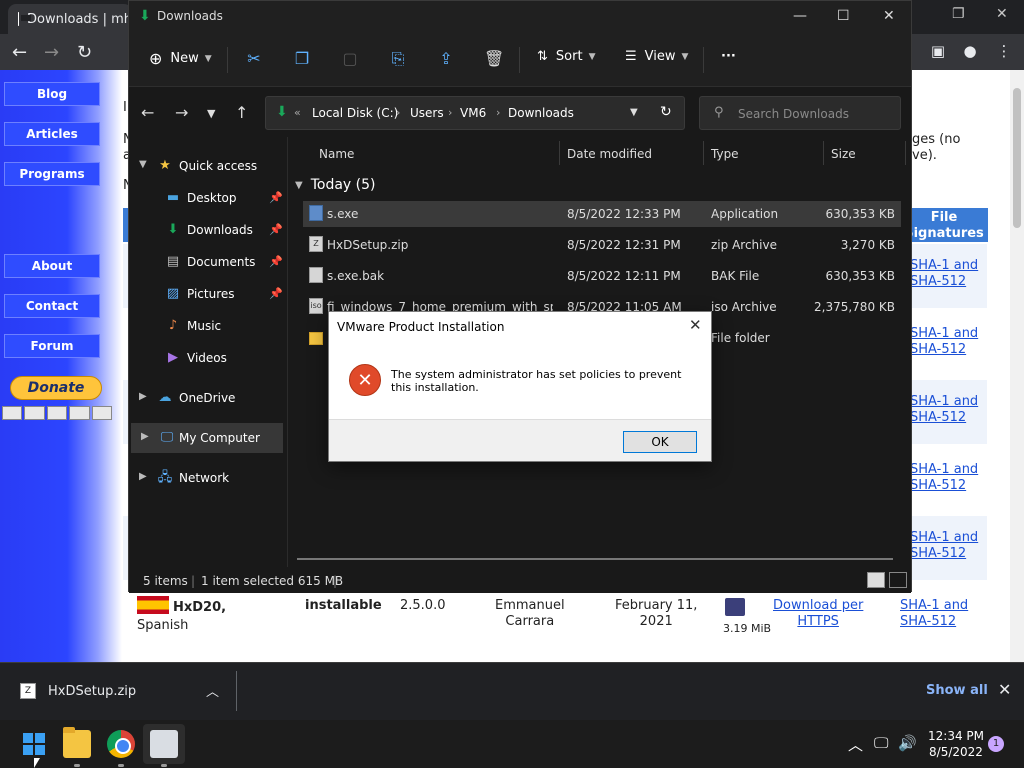 This screenshot has height=768, width=1024. What do you see at coordinates (84, 52) in the screenshot?
I see `reload-icon: ↻` at bounding box center [84, 52].